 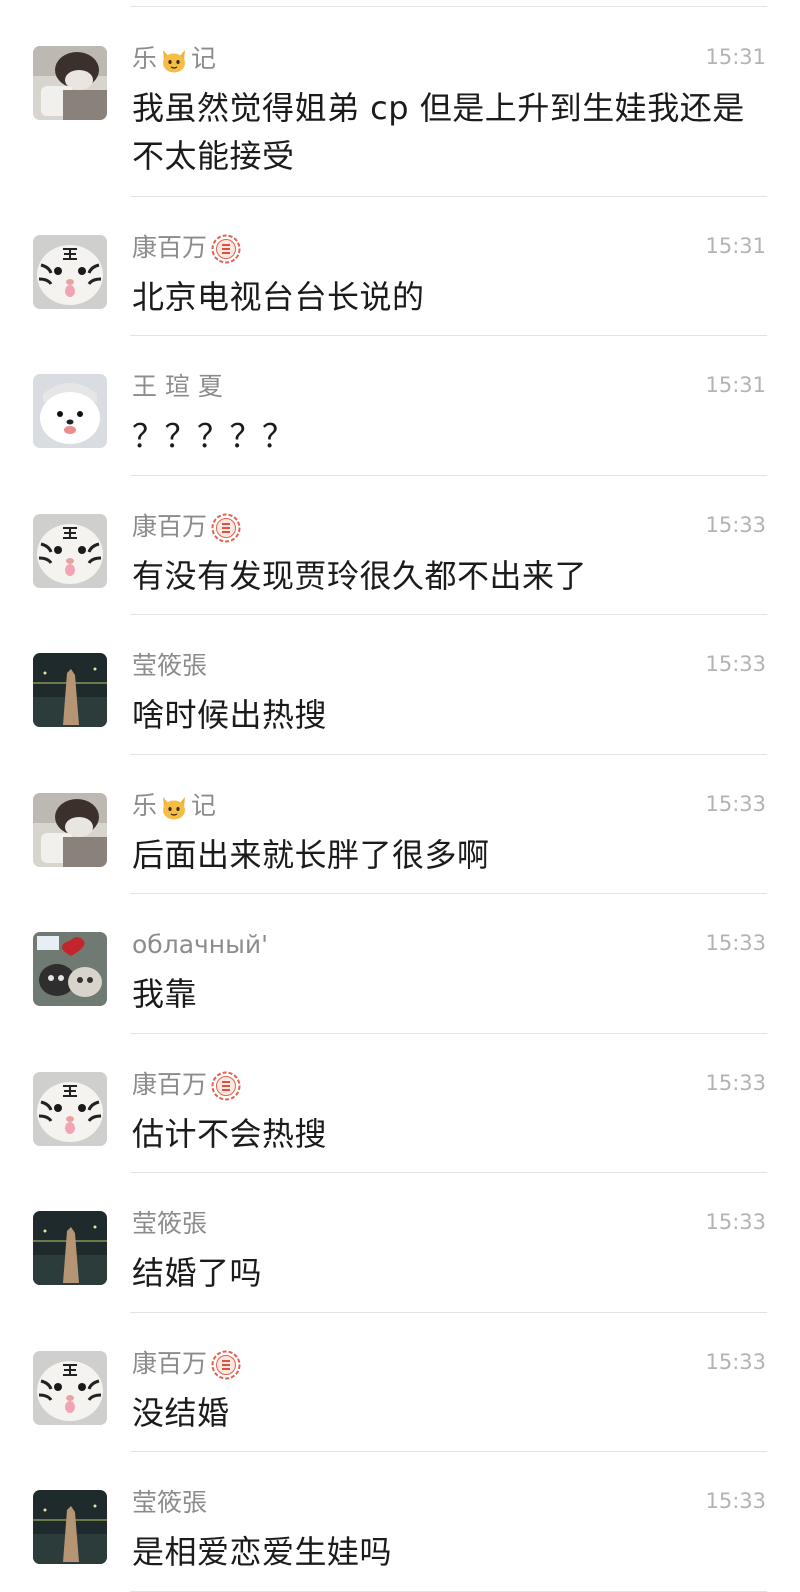 What do you see at coordinates (311, 855) in the screenshot?
I see `message-text: 后面出来就长胖了很多啊` at bounding box center [311, 855].